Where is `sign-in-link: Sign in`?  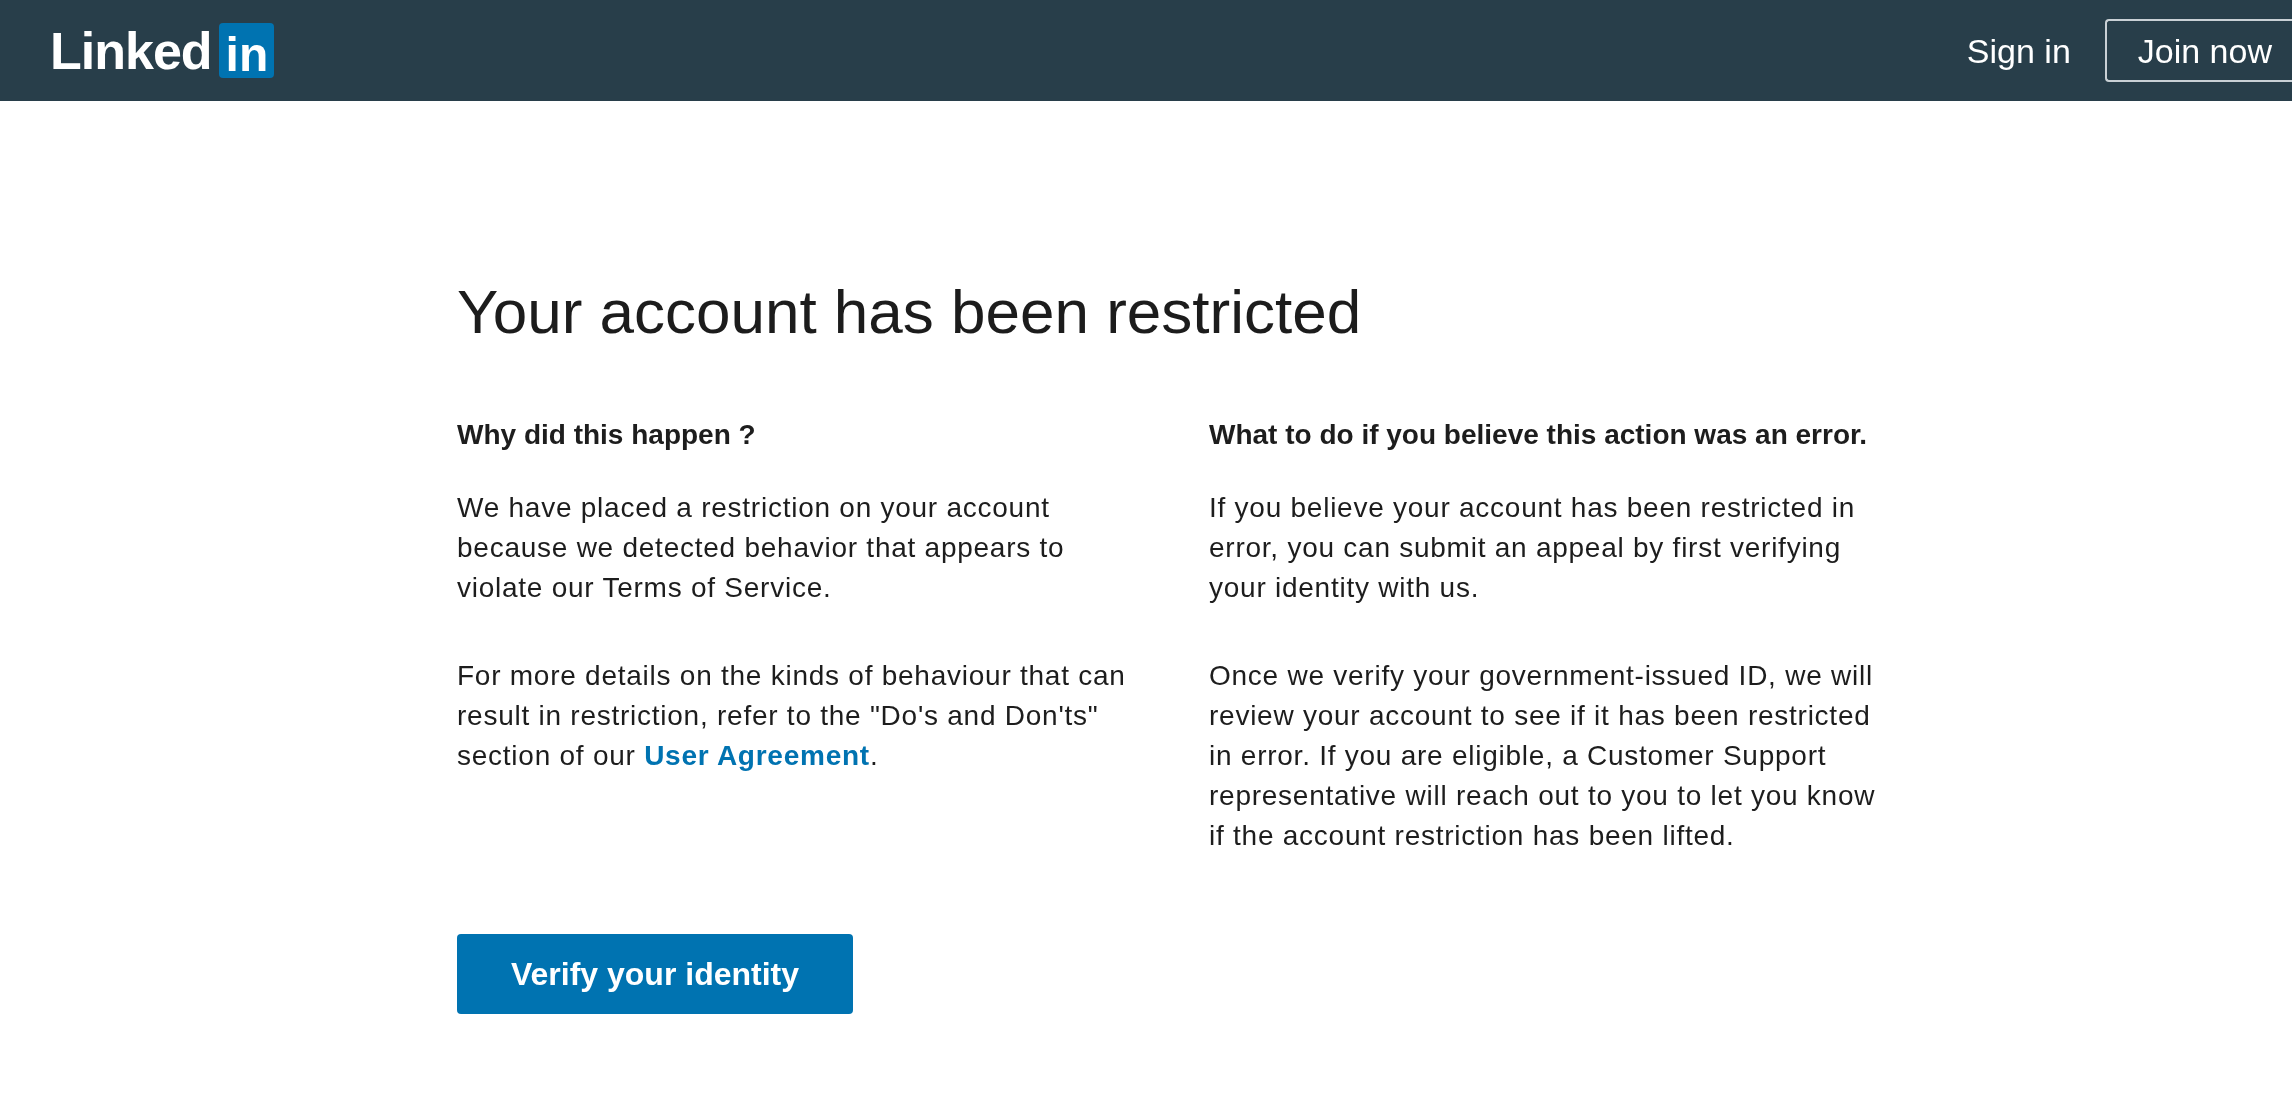
sign-in-link: Sign in is located at coordinates (2018, 50).